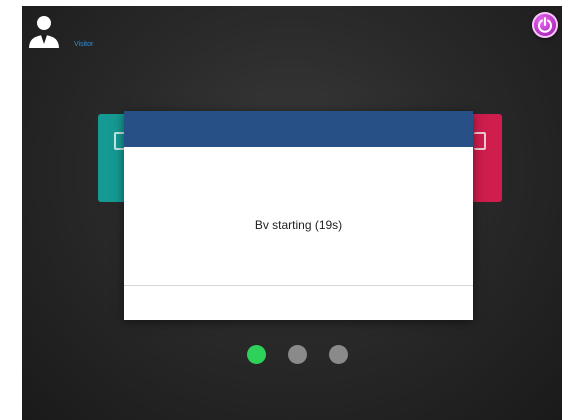  What do you see at coordinates (50, 34) in the screenshot?
I see `user-avatar-icon` at bounding box center [50, 34].